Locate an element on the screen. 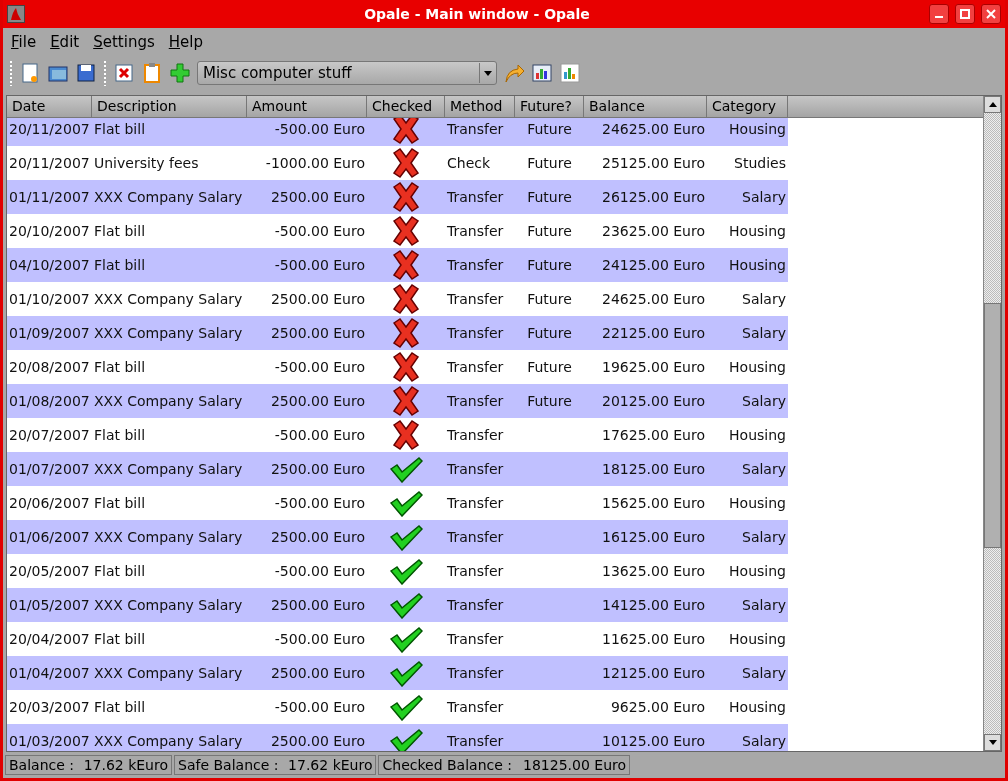  balance-cell-text: 24625.00 Euro is located at coordinates (653, 299).